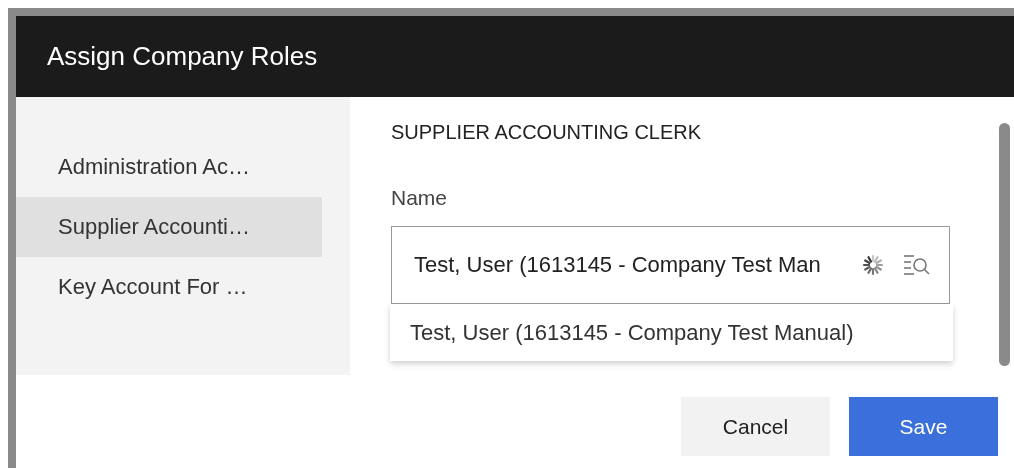 This screenshot has width=1014, height=476. I want to click on scrollbar, so click(1004, 244).